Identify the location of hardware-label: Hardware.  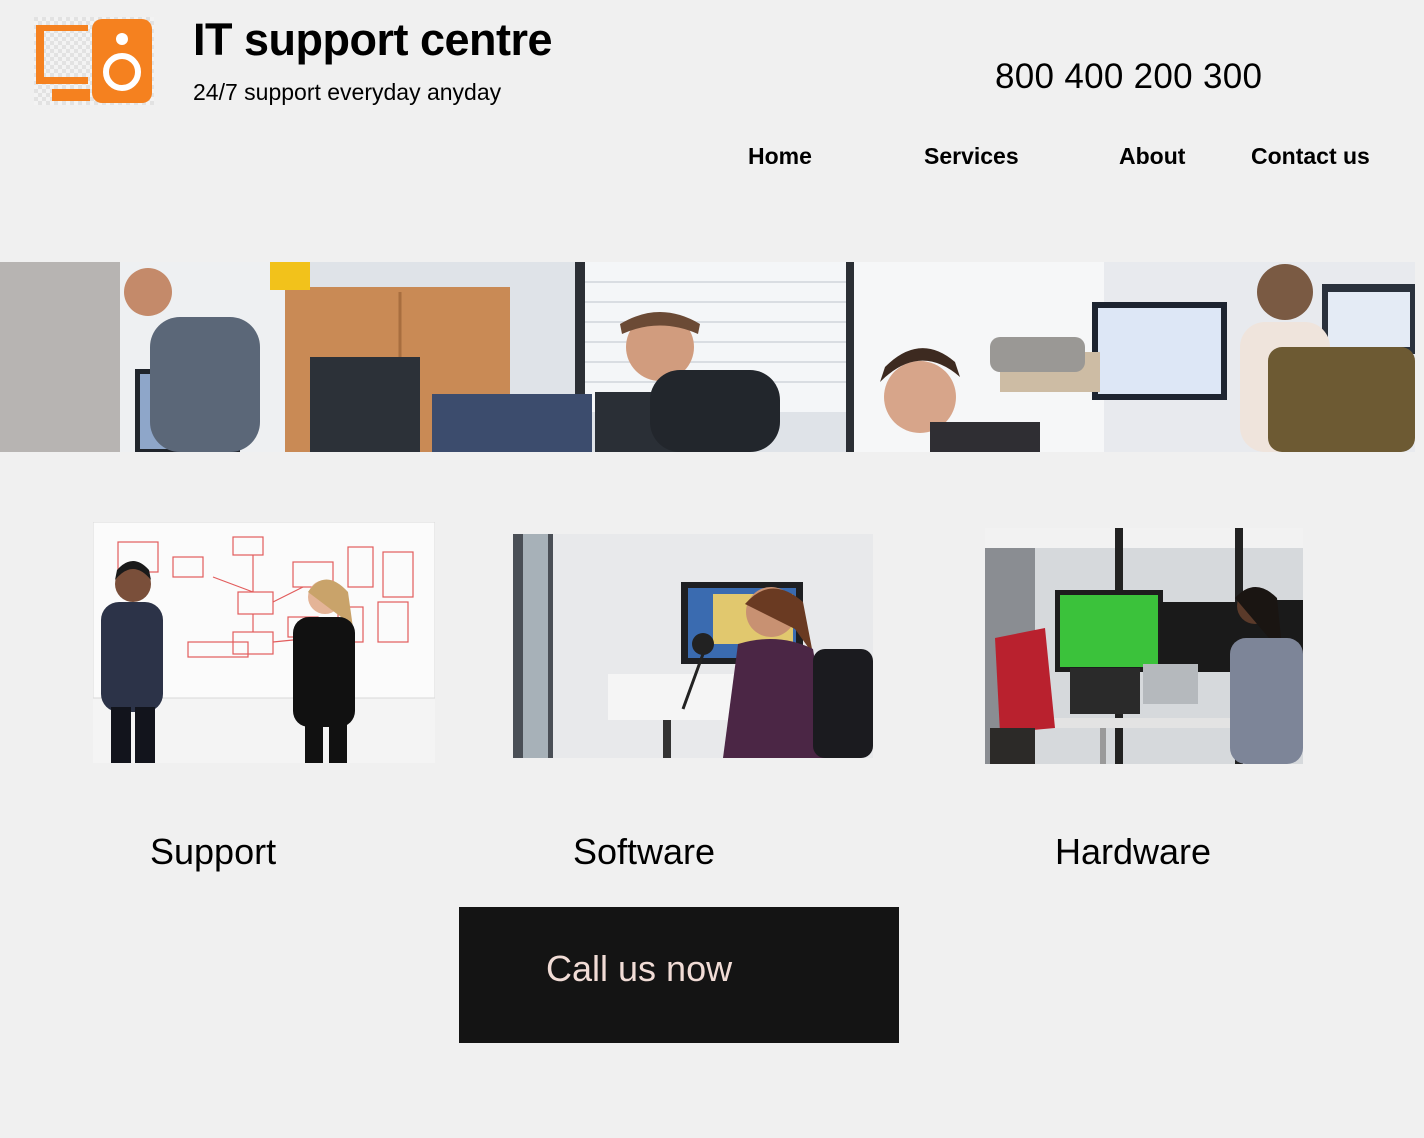
(1133, 852).